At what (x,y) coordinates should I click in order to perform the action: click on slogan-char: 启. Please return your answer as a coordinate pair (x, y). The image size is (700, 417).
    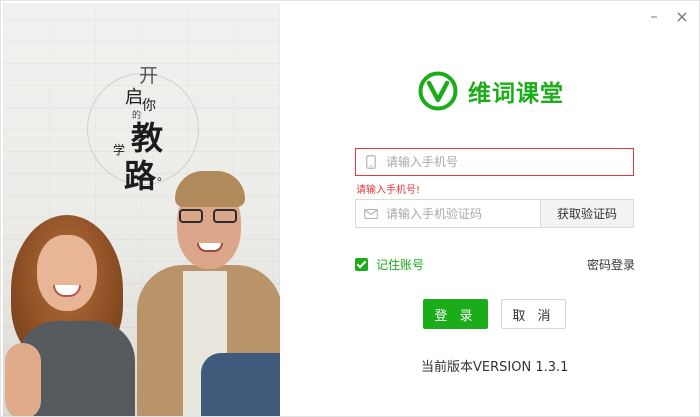
    Looking at the image, I should click on (134, 97).